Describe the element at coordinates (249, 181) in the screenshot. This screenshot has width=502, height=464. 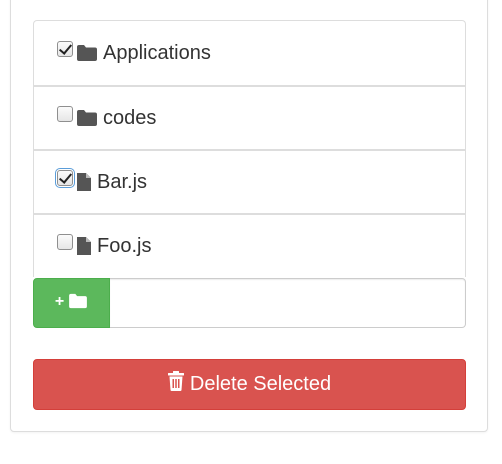
I see `list-item-bar-js: Bar.js` at that location.